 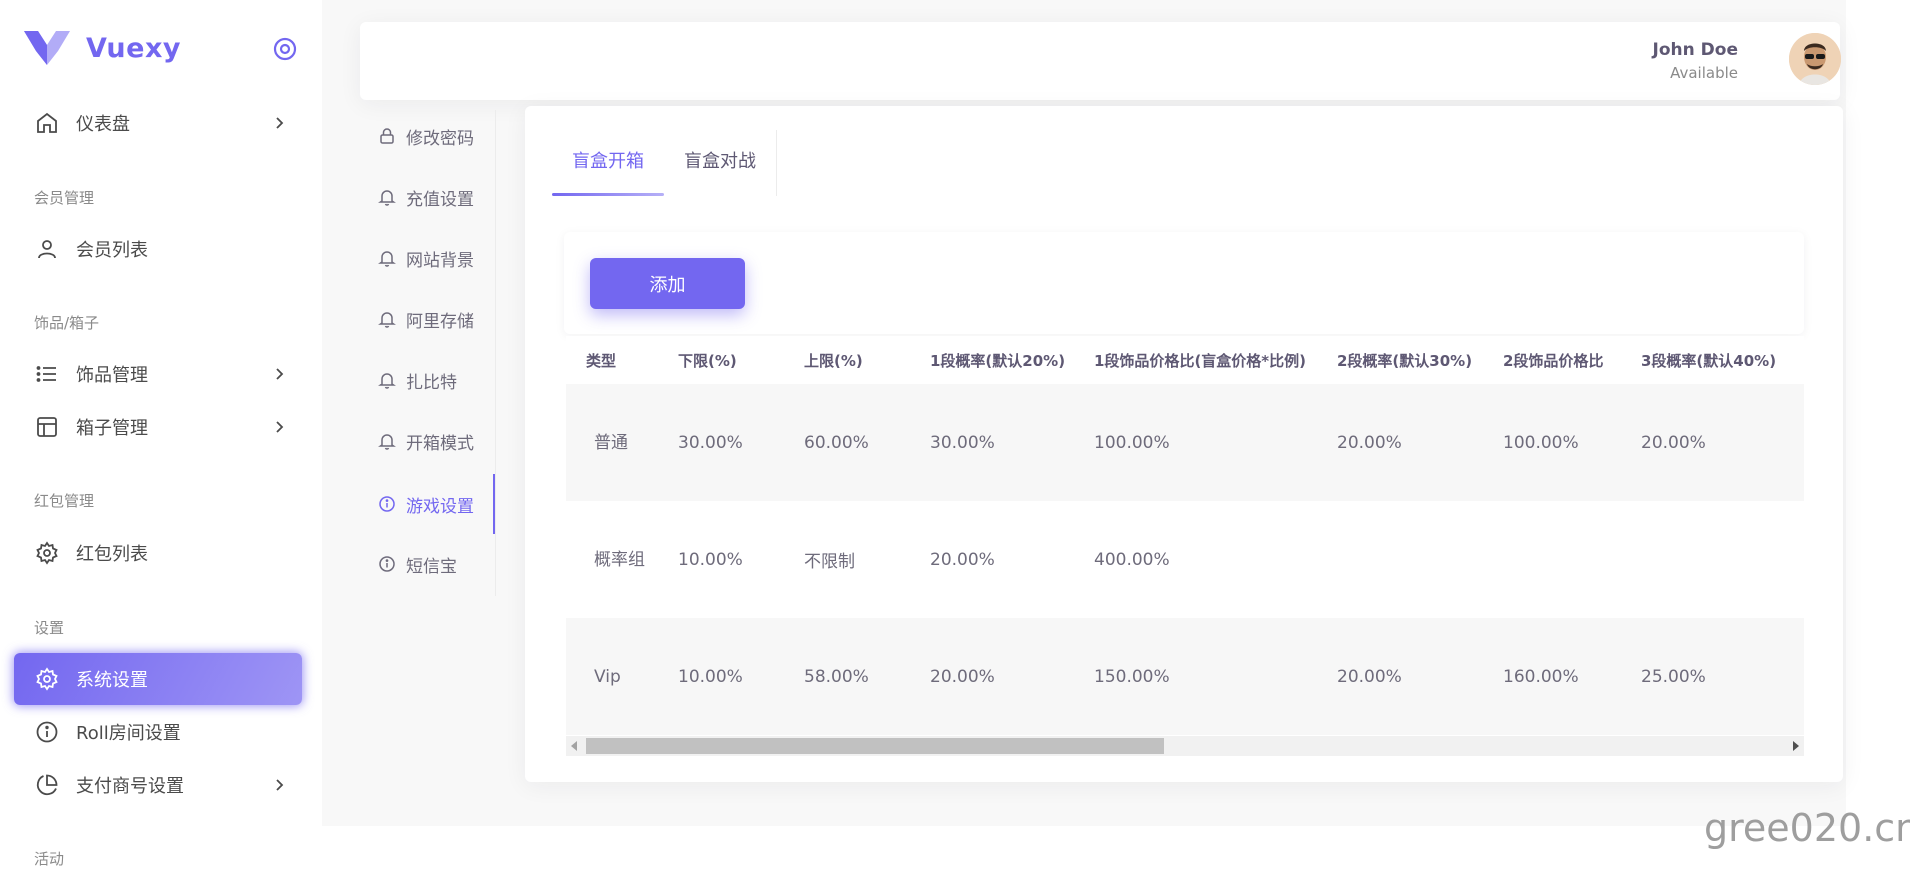 What do you see at coordinates (1195, 360) in the screenshot?
I see `column-header: 1段饰品价格比(盲盒价格*比例)` at bounding box center [1195, 360].